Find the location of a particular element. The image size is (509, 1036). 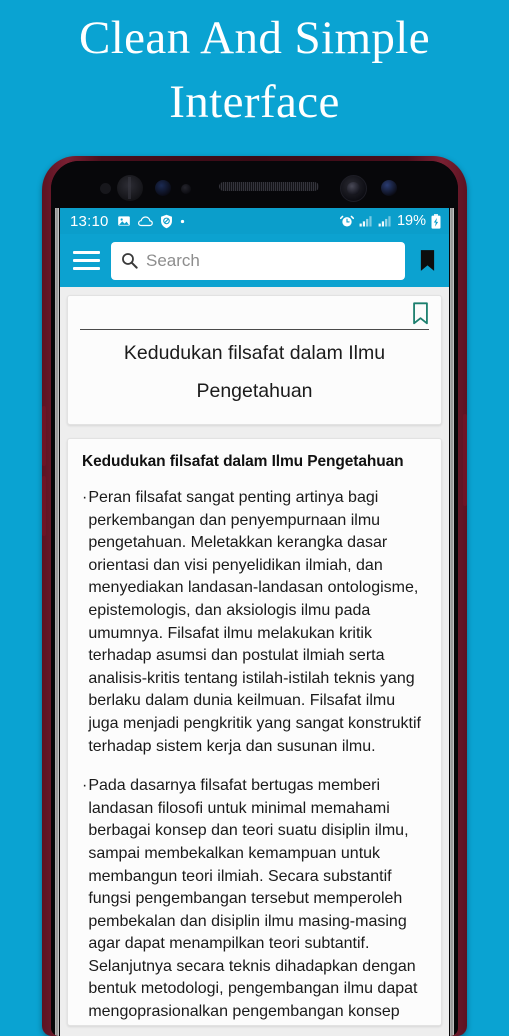

light-sensor-icon is located at coordinates (186, 189).